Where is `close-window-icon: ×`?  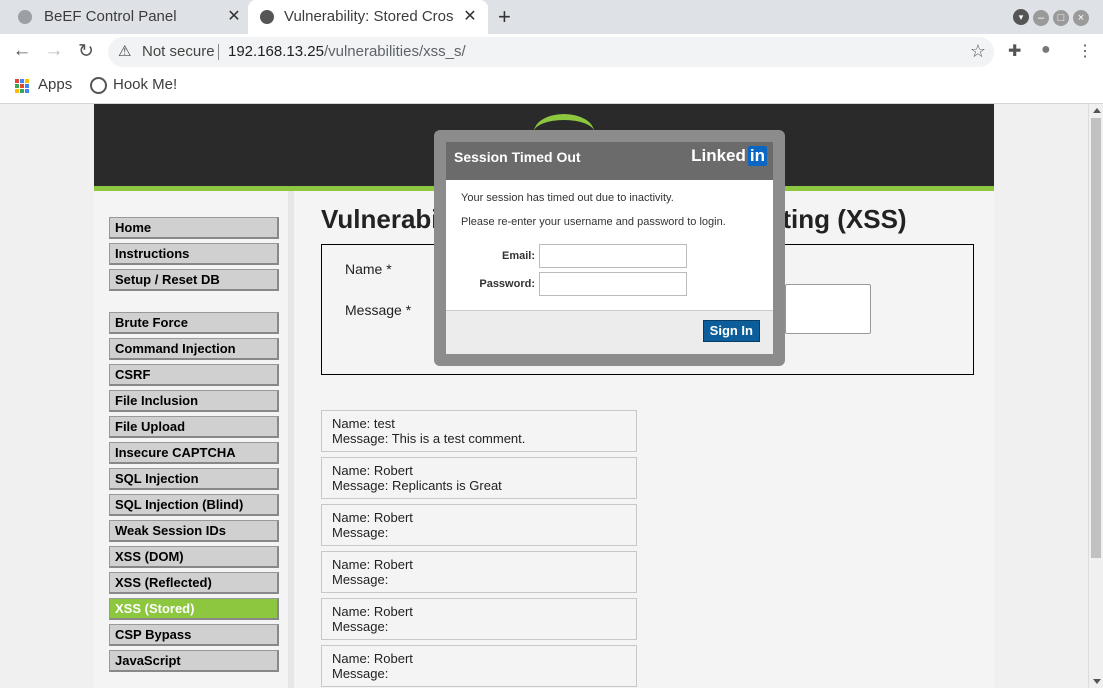
close-window-icon: × is located at coordinates (1081, 18).